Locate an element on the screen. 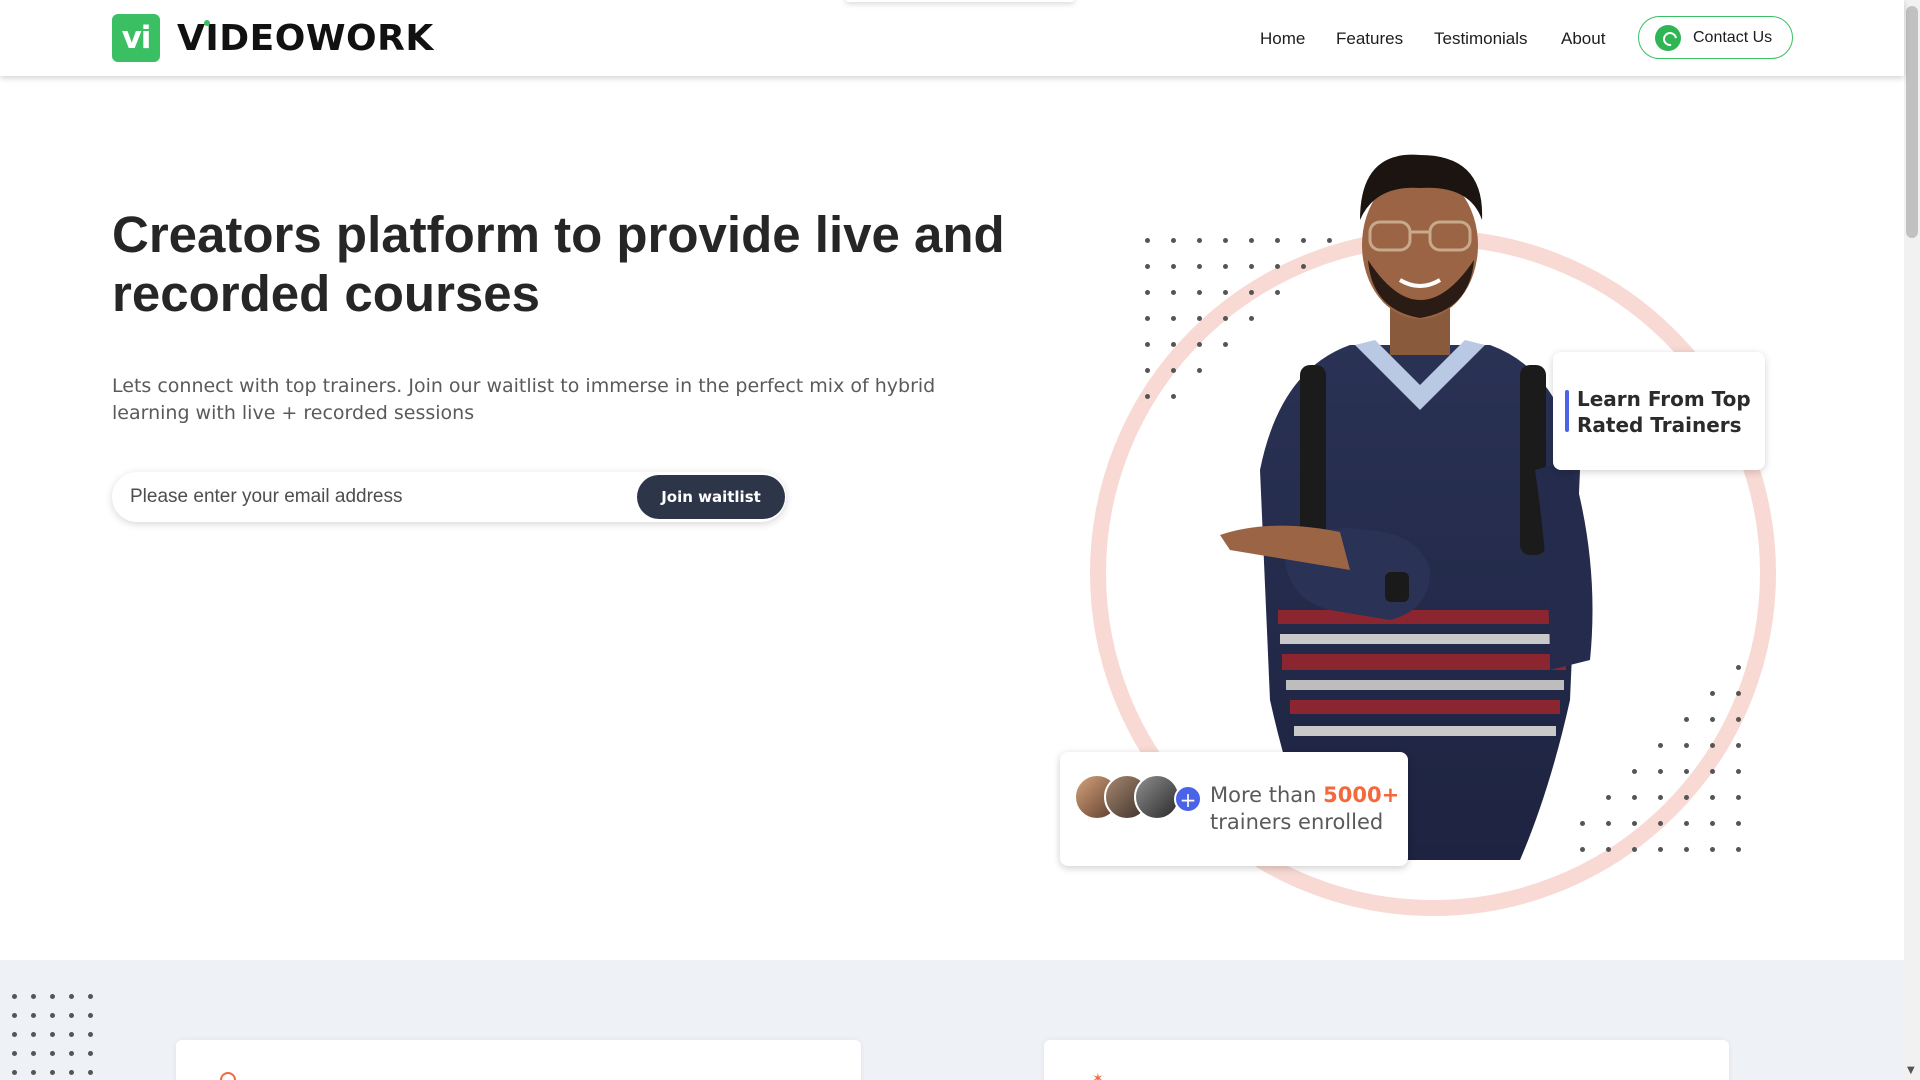 The image size is (1920, 1080). title-part-1: Creators platform to provide is located at coordinates (463, 234).